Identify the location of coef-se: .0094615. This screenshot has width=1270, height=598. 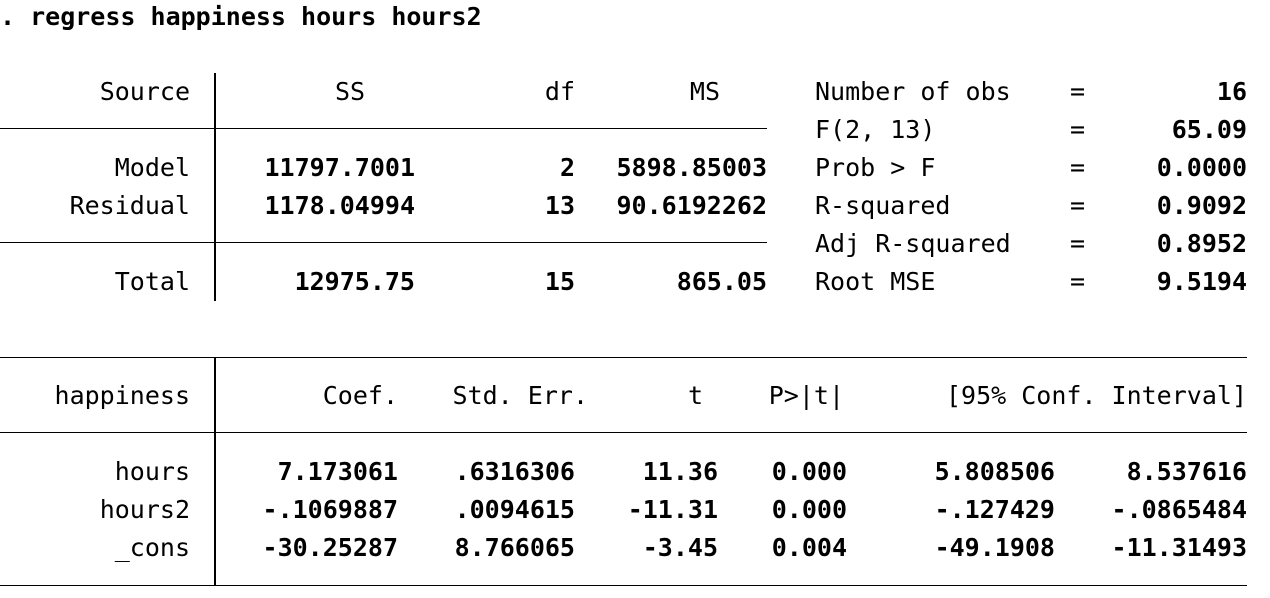
(514, 509).